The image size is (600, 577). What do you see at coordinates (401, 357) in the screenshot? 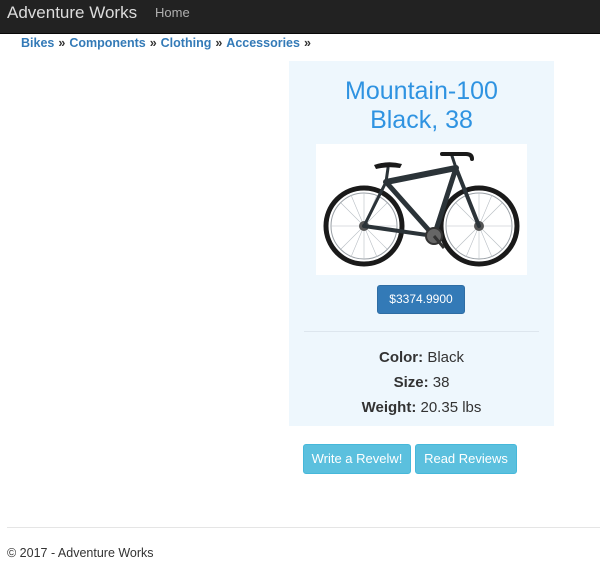
I see `spec-color-label: Color:` at bounding box center [401, 357].